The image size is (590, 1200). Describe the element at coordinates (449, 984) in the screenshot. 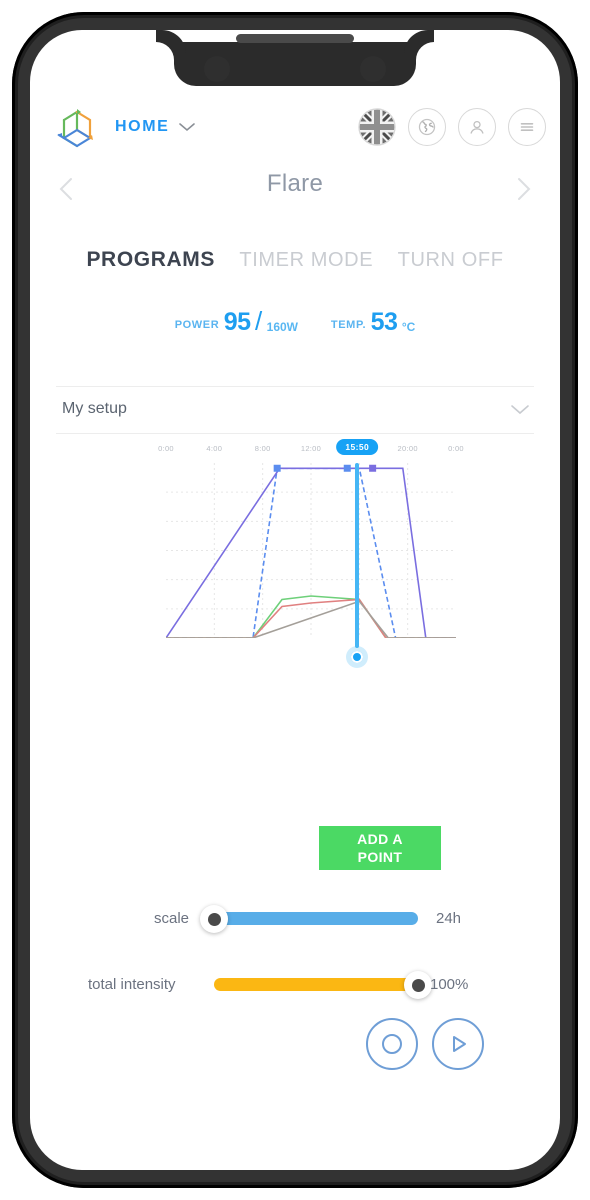

I see `total-intensity-slider-value: 100%` at that location.